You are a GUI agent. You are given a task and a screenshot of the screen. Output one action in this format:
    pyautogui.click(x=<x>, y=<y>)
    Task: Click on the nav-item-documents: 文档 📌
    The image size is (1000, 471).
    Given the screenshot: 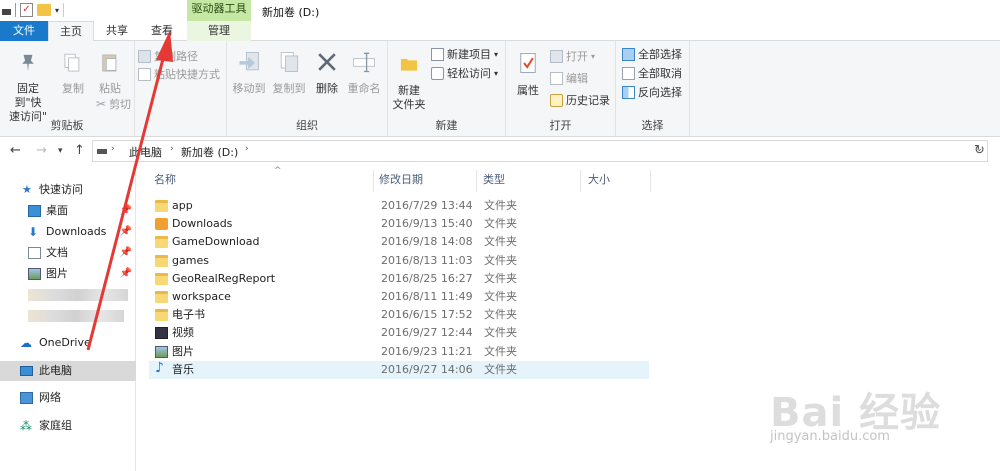 What is the action you would take?
    pyautogui.click(x=68, y=253)
    